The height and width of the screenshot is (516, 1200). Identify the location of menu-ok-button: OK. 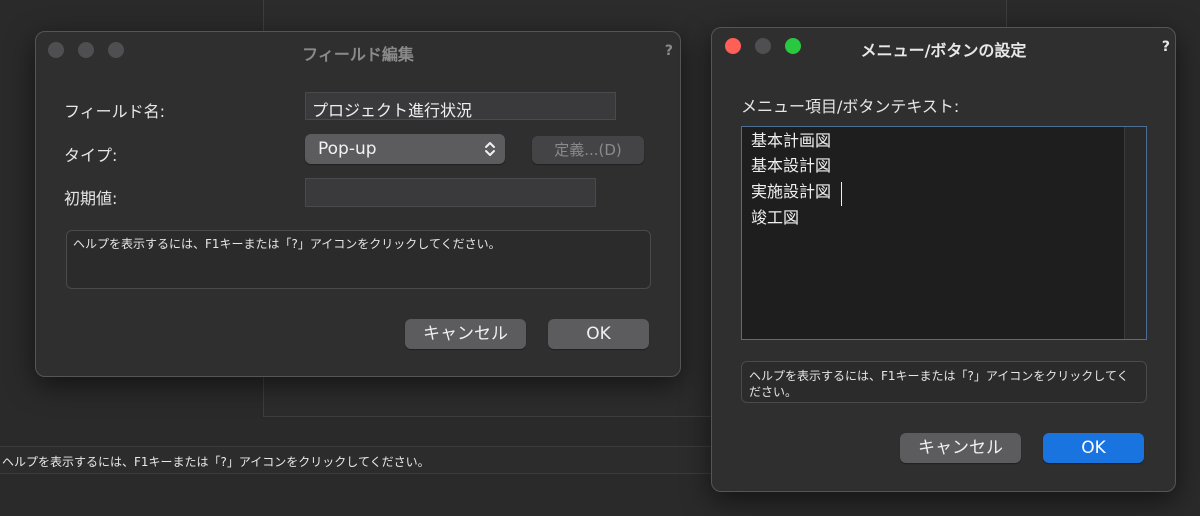
(1093, 448).